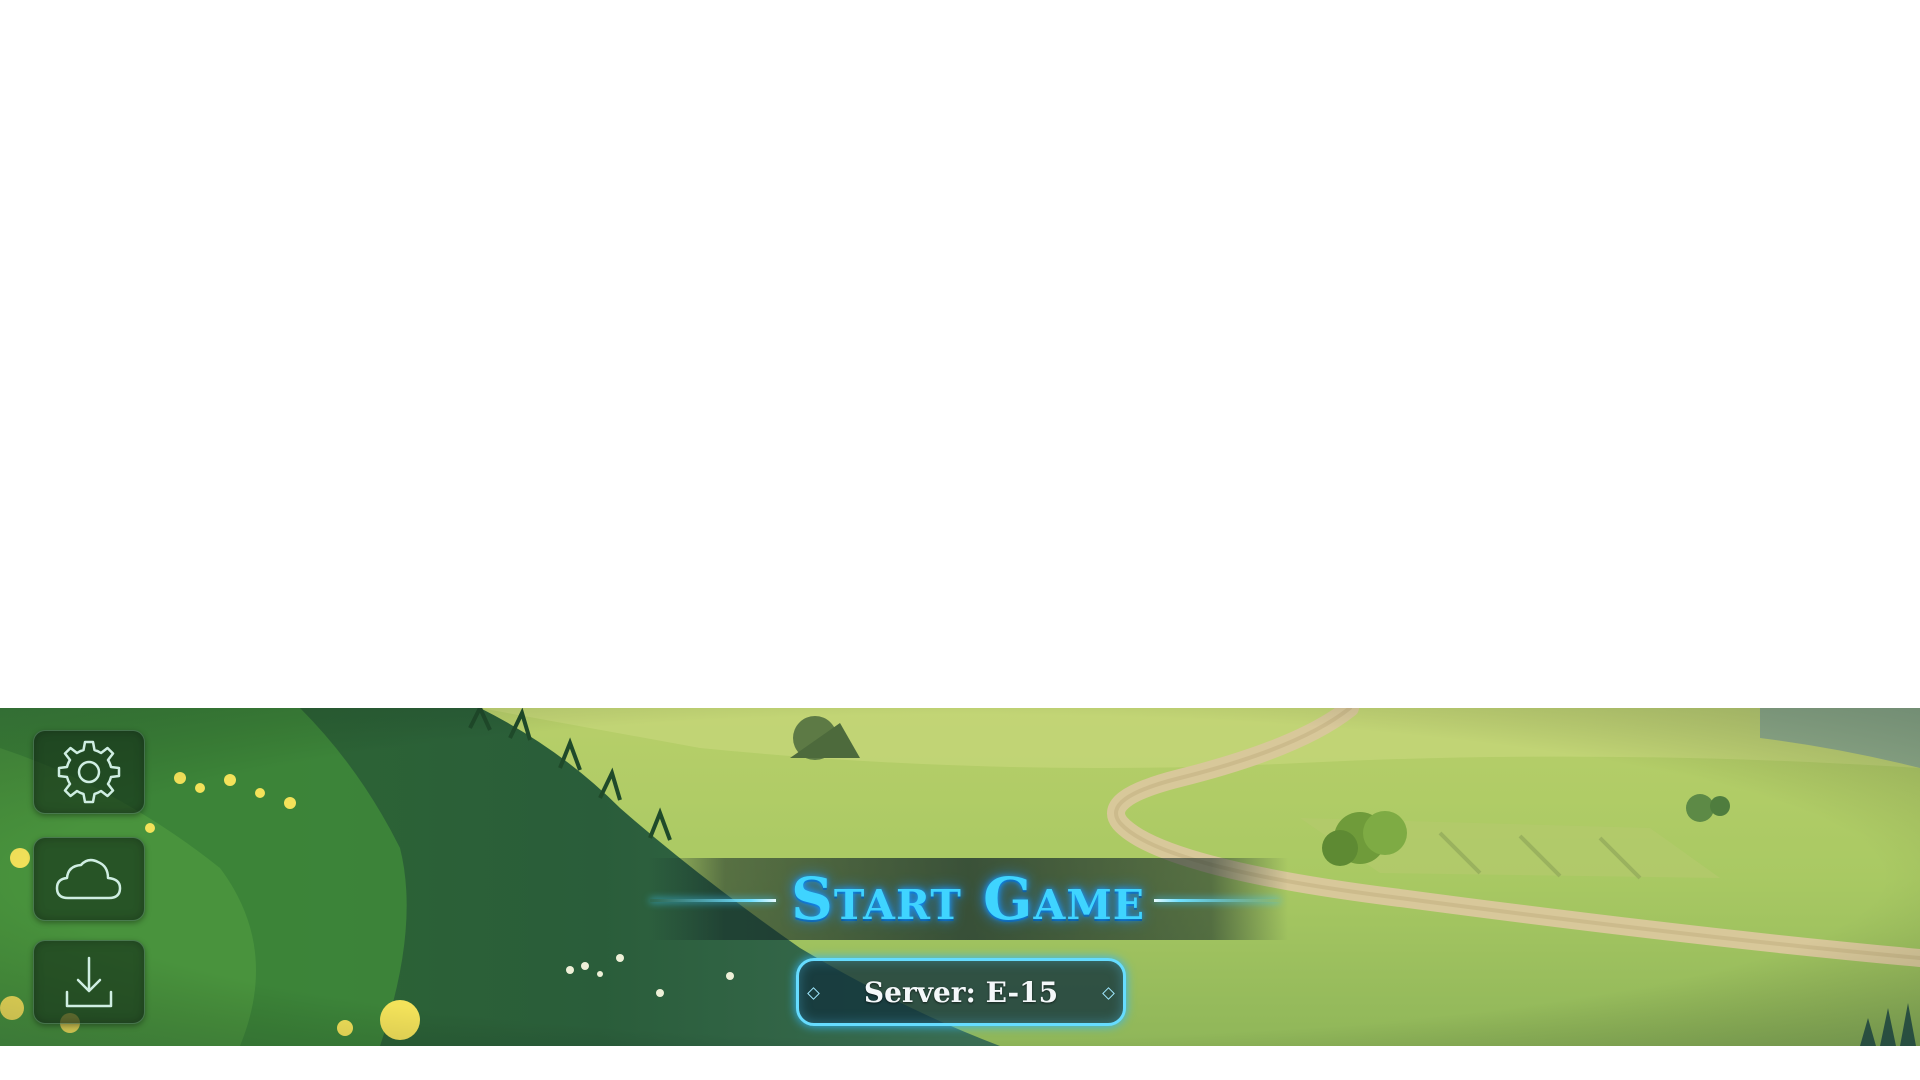 This screenshot has height=1080, width=1920. What do you see at coordinates (968, 899) in the screenshot?
I see `start-game-button: Start Game` at bounding box center [968, 899].